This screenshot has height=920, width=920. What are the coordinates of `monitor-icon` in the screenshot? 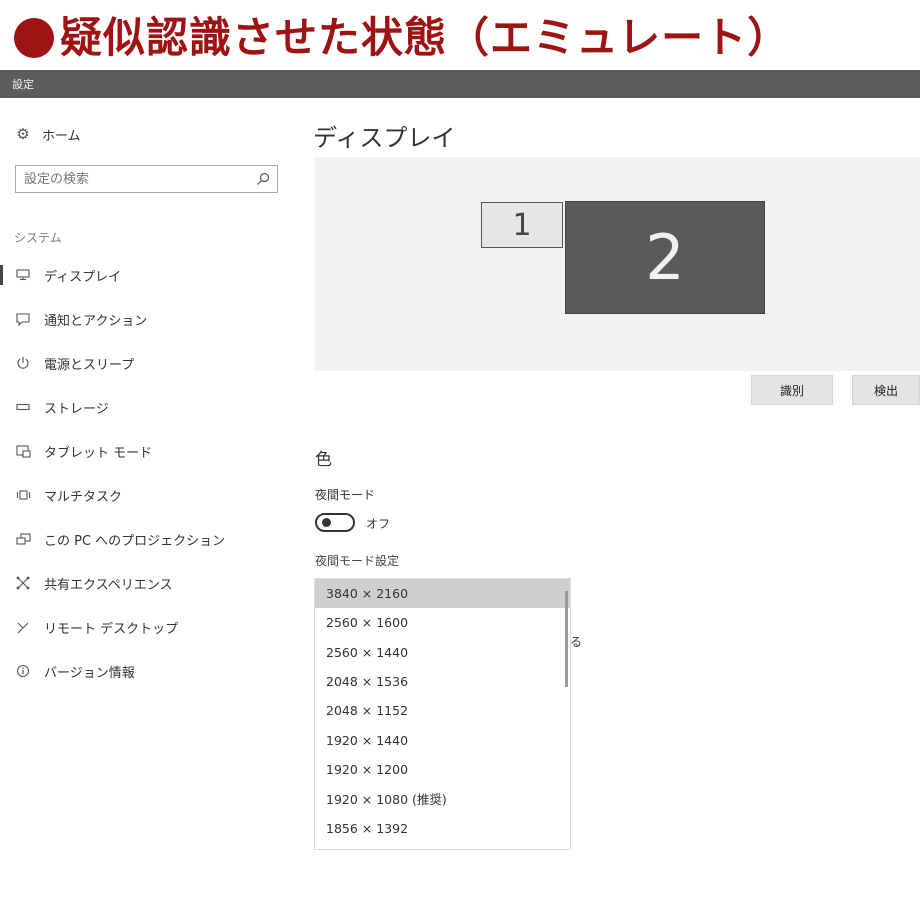 It's located at (23, 275).